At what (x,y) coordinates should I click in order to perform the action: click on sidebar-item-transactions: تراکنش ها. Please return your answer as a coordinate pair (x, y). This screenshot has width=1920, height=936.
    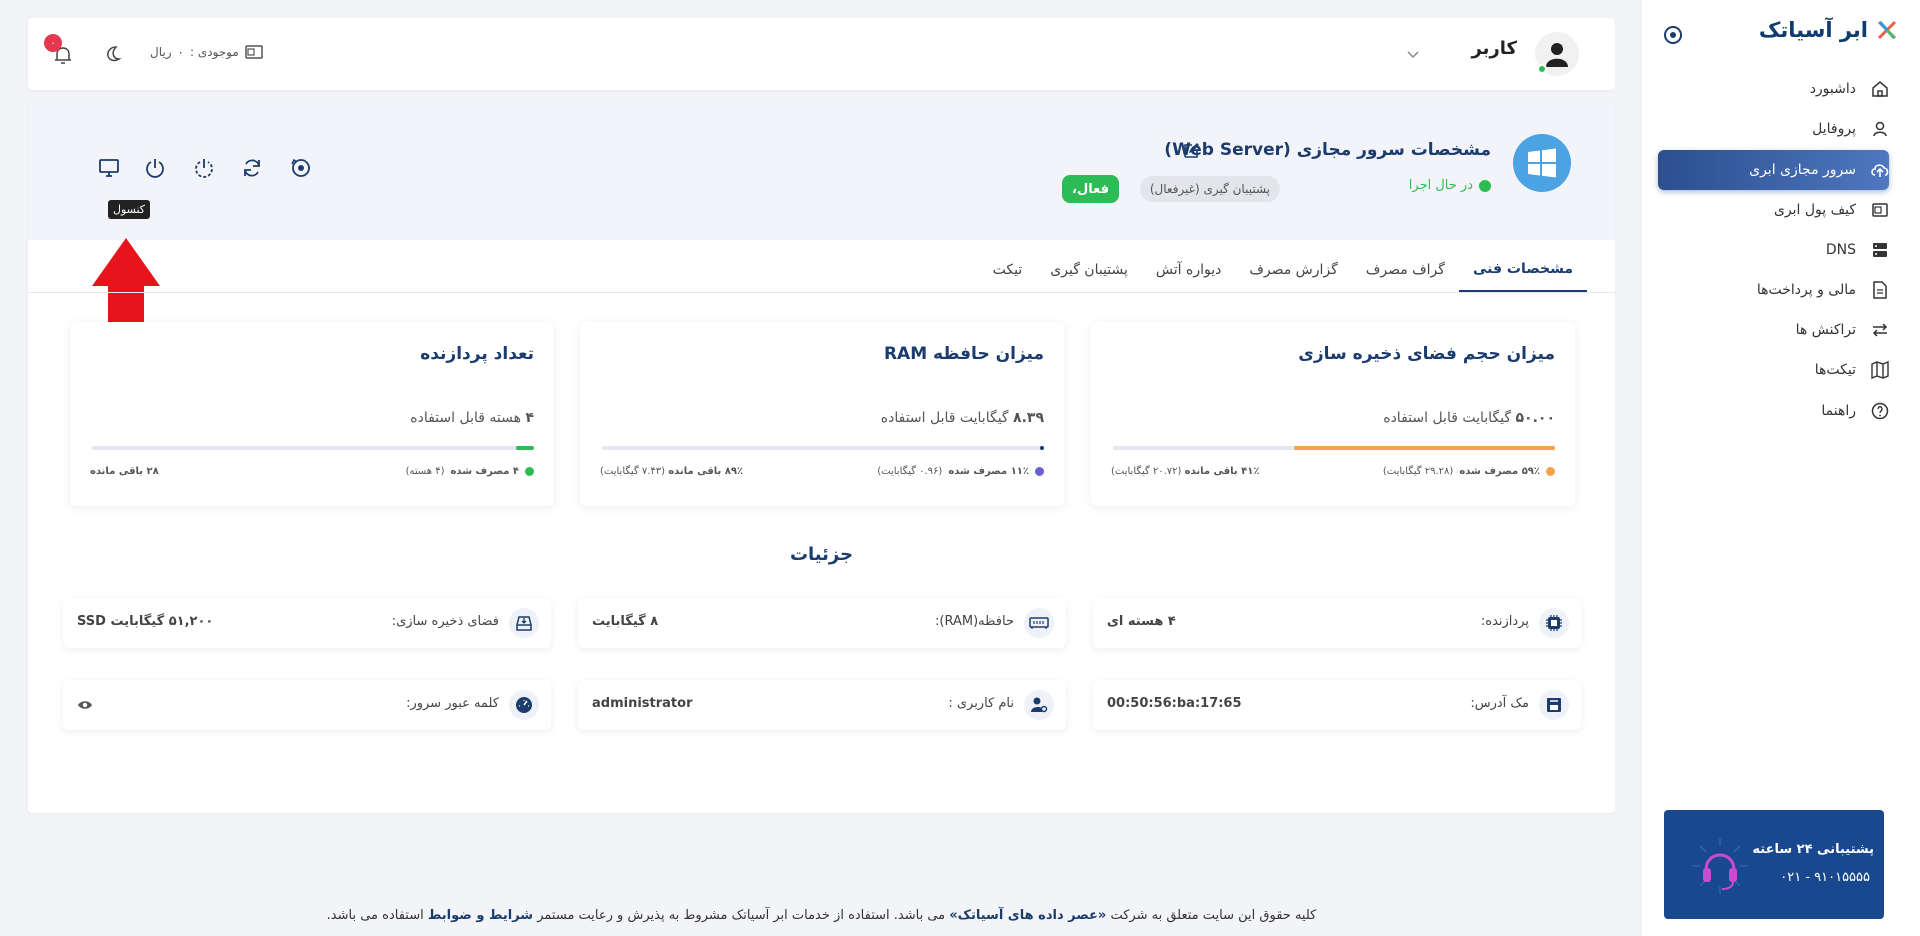
    Looking at the image, I should click on (1843, 330).